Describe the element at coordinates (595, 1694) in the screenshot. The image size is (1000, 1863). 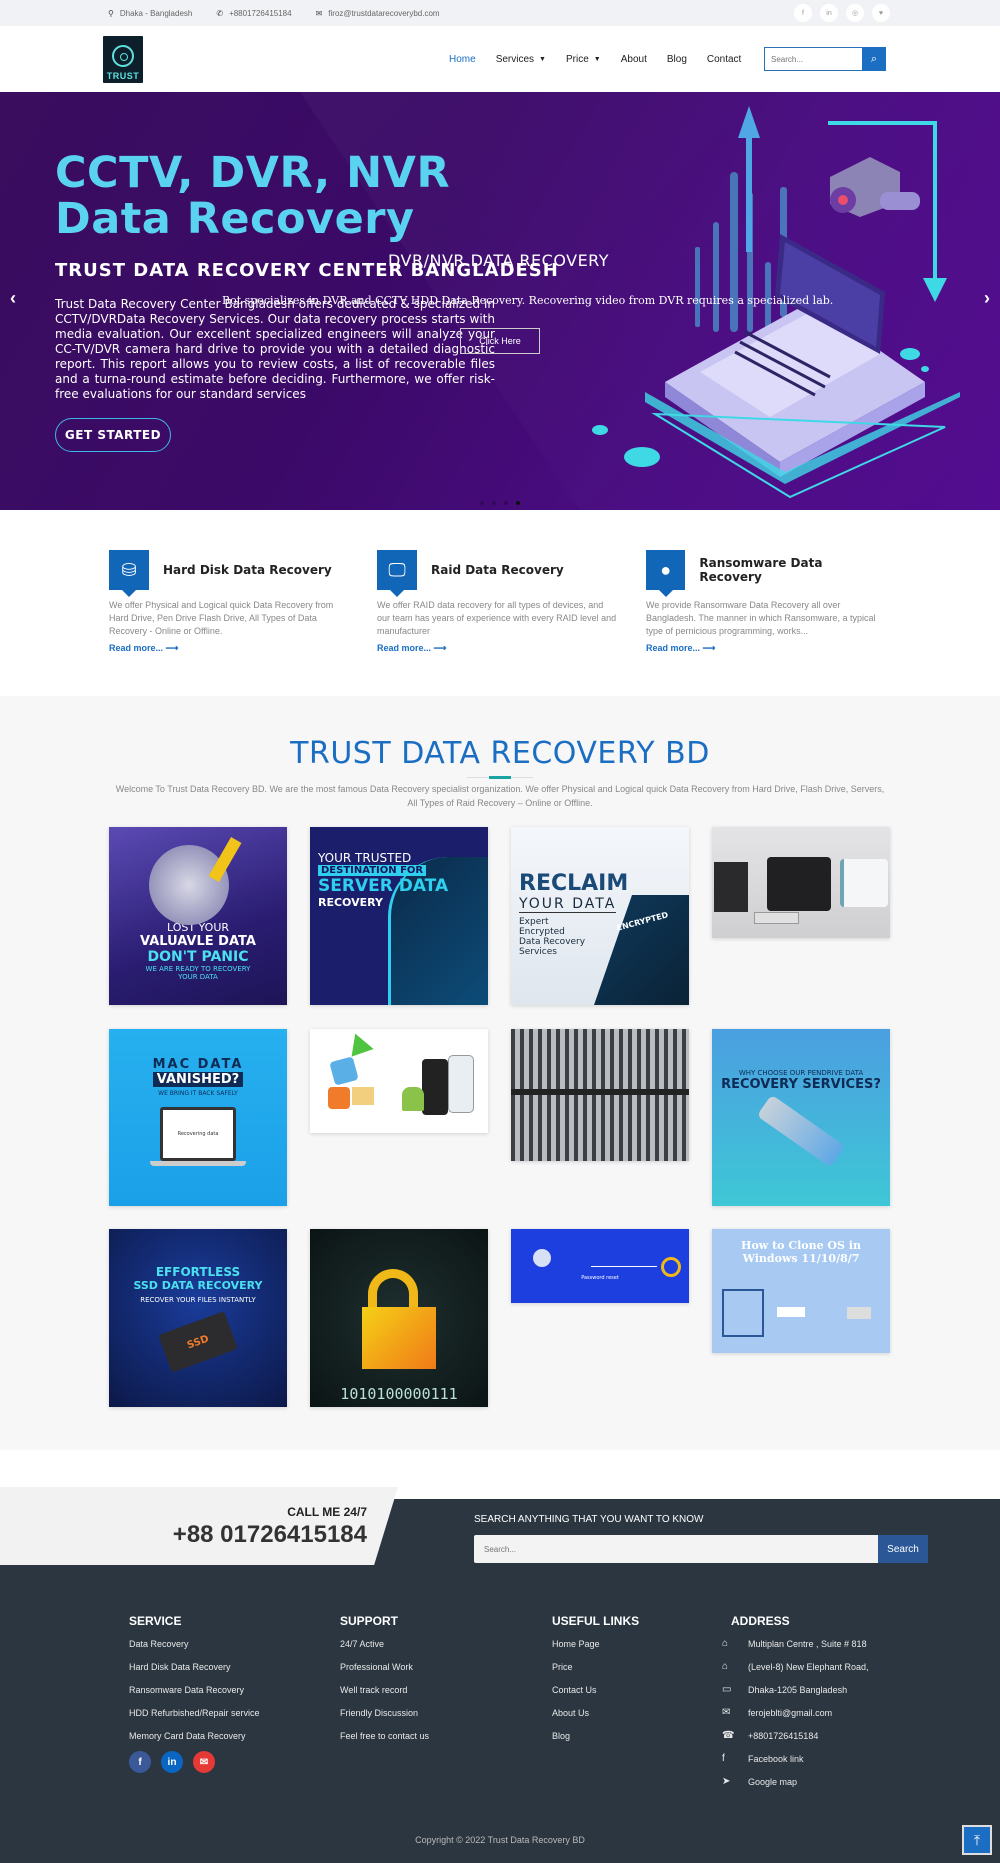
I see `footer-link: Contact Us` at that location.